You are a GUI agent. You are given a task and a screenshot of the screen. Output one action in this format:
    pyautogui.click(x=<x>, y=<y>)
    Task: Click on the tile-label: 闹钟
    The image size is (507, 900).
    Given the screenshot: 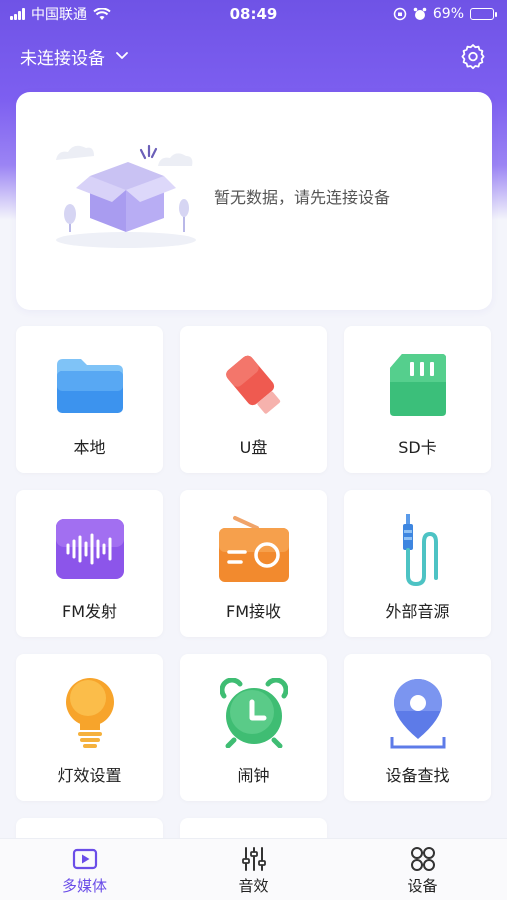 What is the action you would take?
    pyautogui.click(x=253, y=775)
    